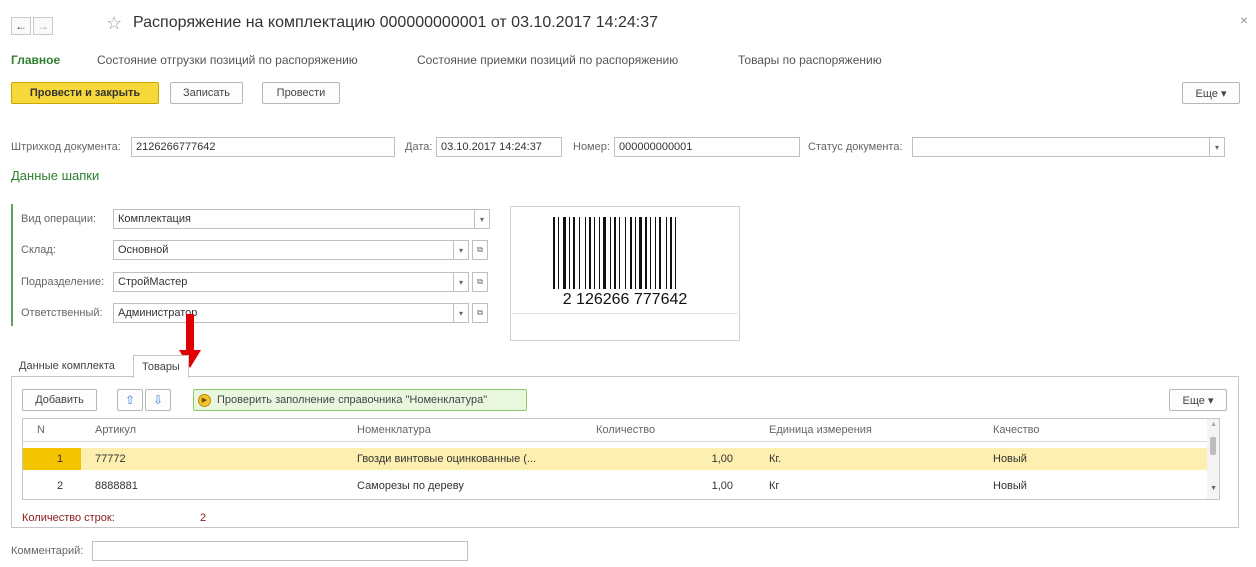 This screenshot has height=567, width=1256. What do you see at coordinates (62, 313) in the screenshot?
I see `responsible-label: Ответственный:` at bounding box center [62, 313].